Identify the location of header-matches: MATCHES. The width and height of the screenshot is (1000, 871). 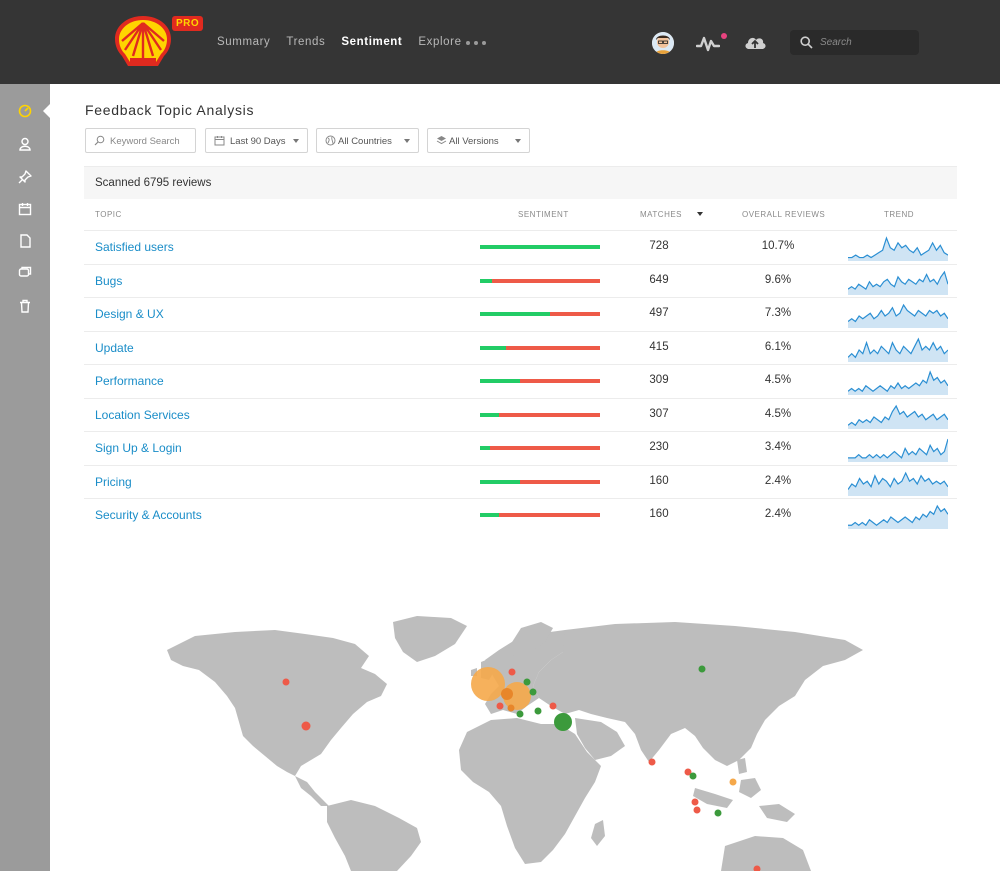
(661, 214).